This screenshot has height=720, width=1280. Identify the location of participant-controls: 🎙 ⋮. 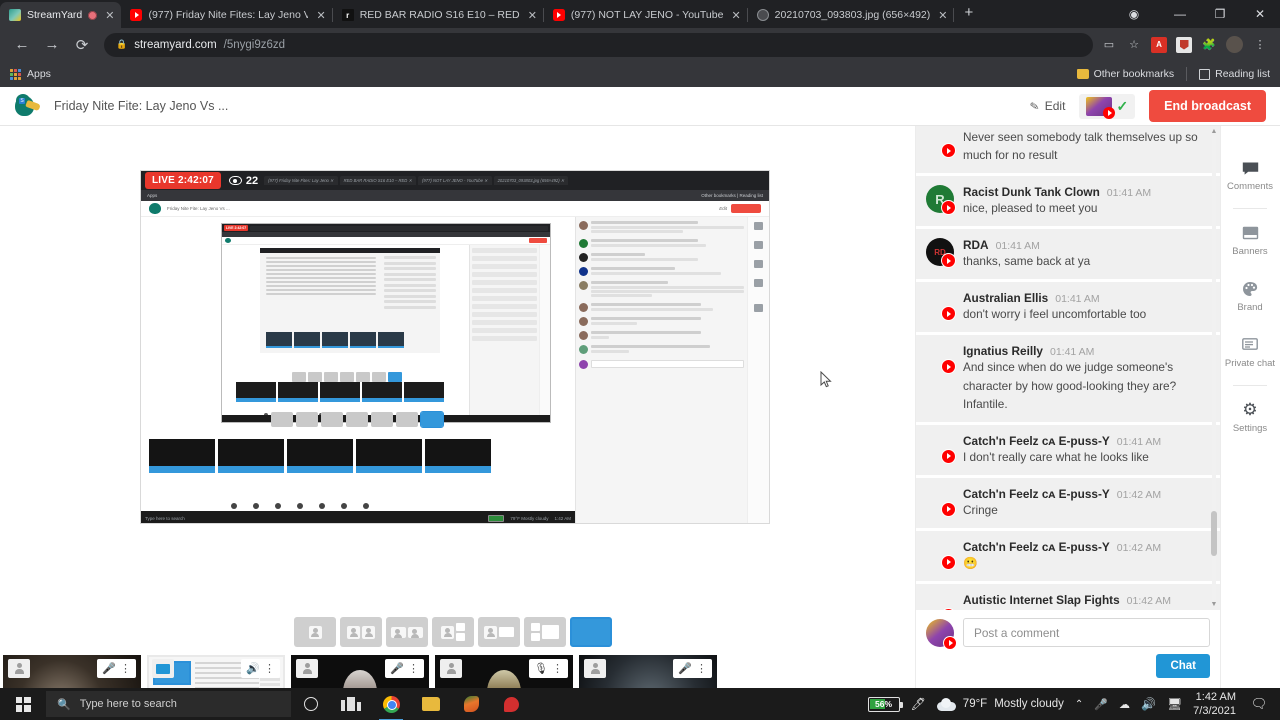
(548, 668).